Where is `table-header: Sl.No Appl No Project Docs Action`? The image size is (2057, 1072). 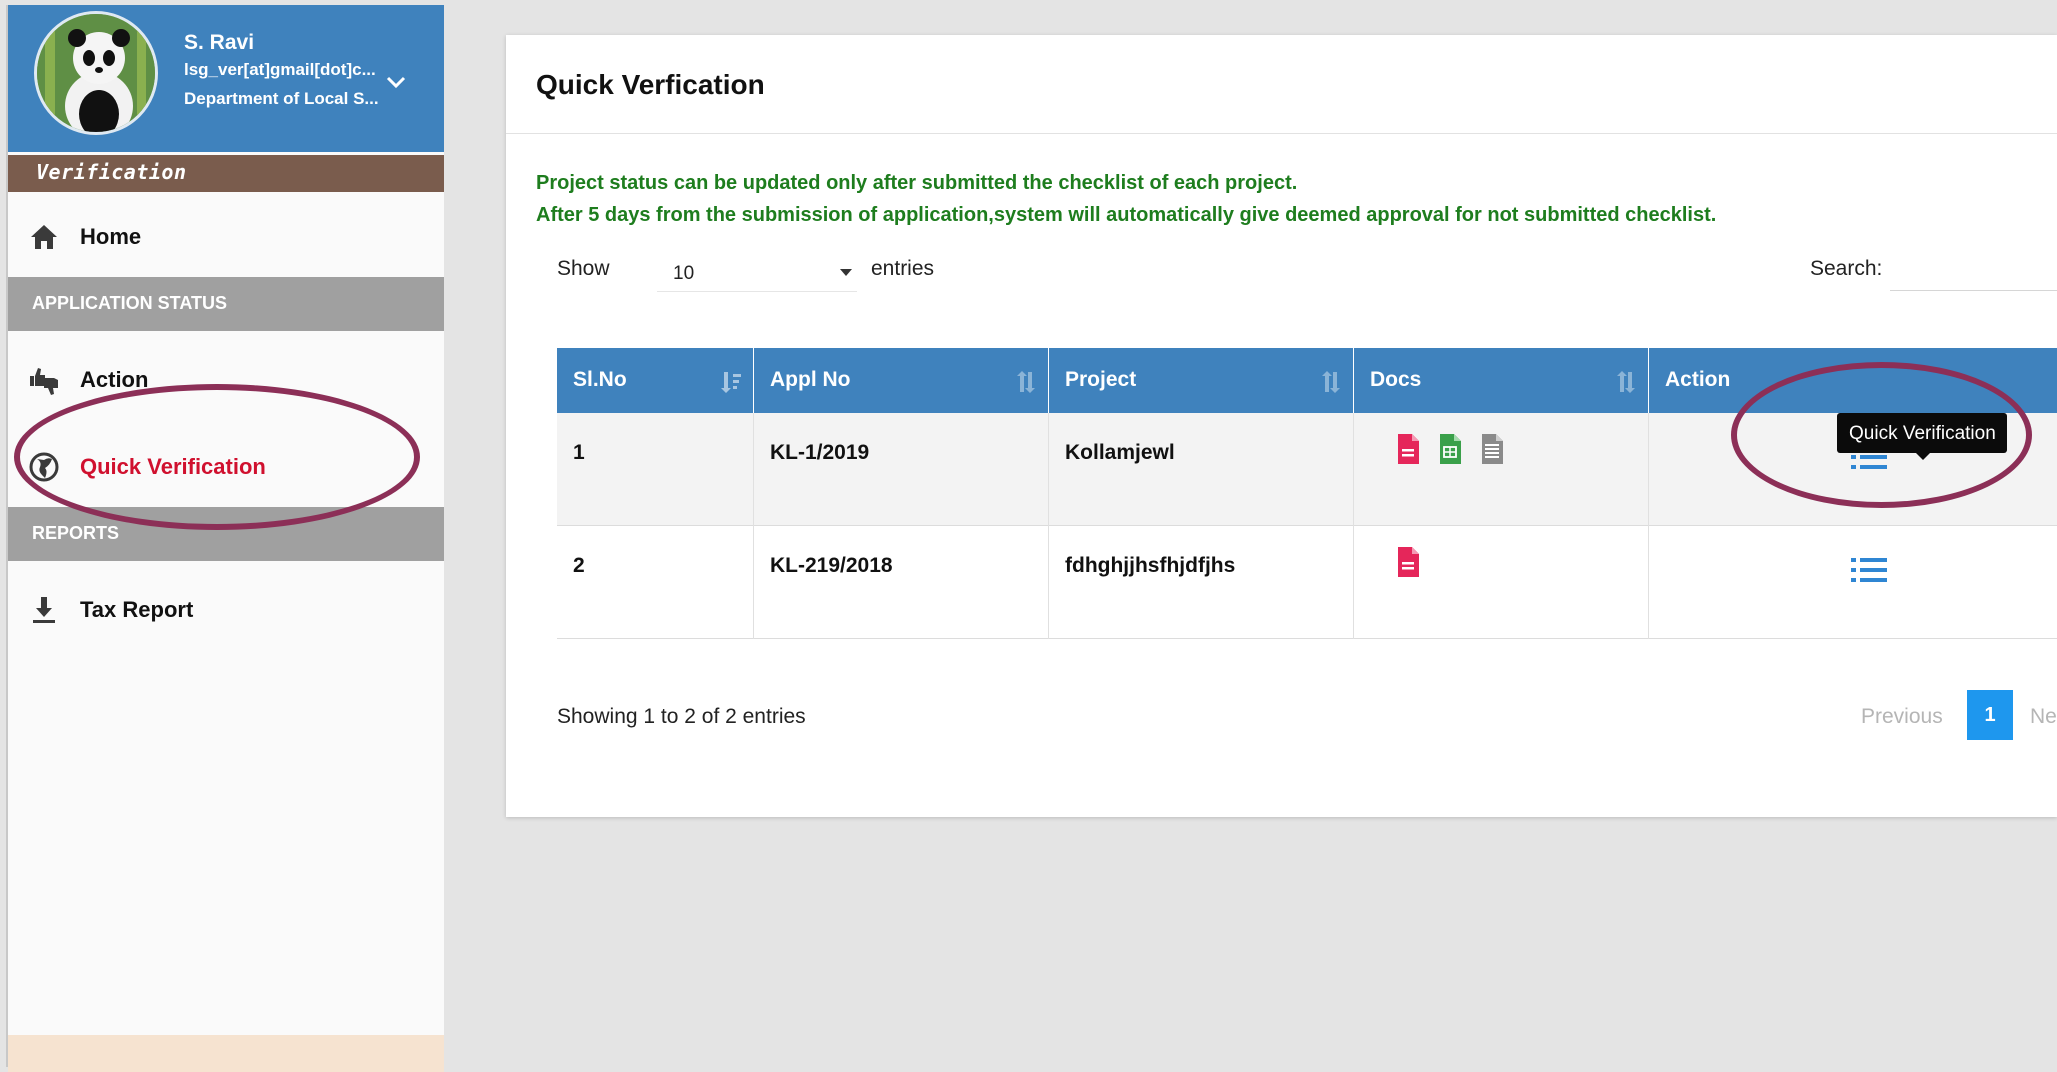 table-header: Sl.No Appl No Project Docs Action is located at coordinates (1307, 380).